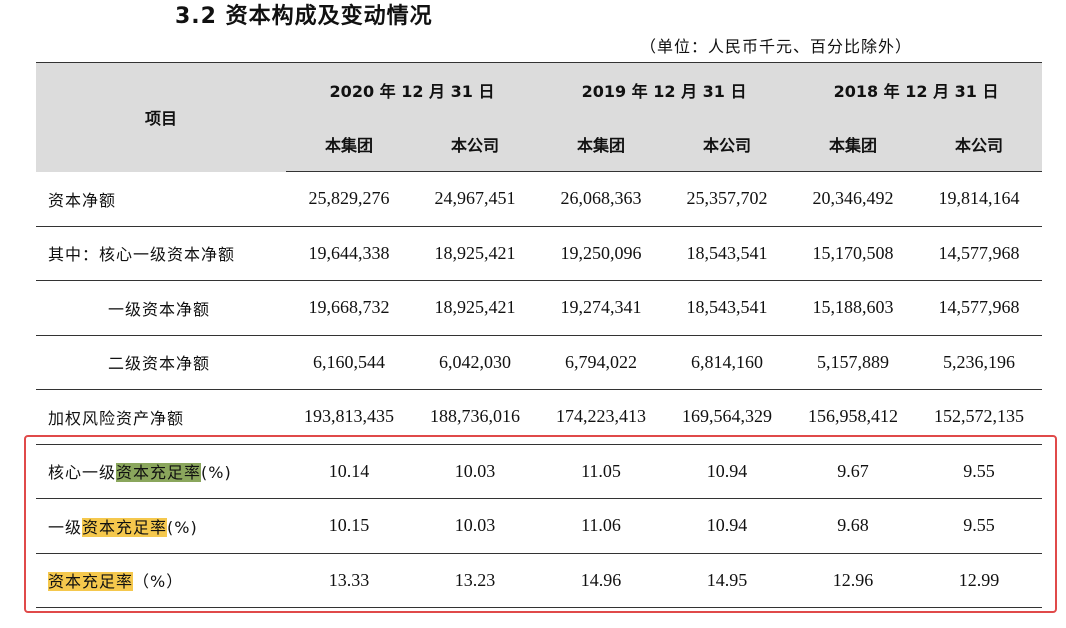  I want to click on cell-value: 5,157,889, so click(853, 362).